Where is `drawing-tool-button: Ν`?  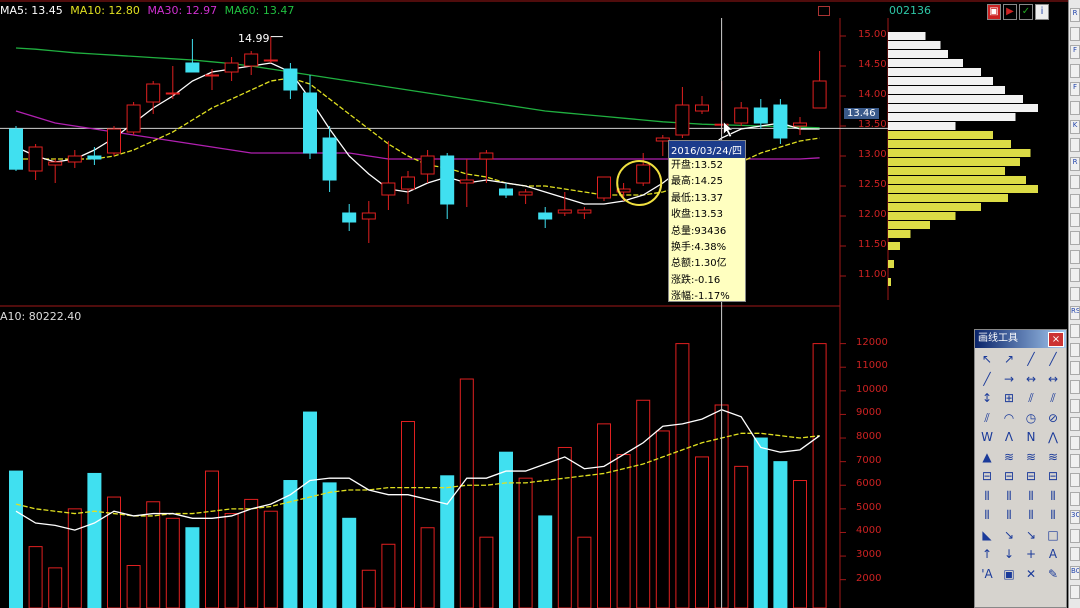 drawing-tool-button: Ν is located at coordinates (1031, 438).